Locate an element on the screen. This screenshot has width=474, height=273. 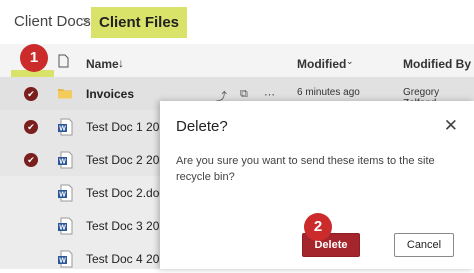
folder-icon is located at coordinates (65, 94).